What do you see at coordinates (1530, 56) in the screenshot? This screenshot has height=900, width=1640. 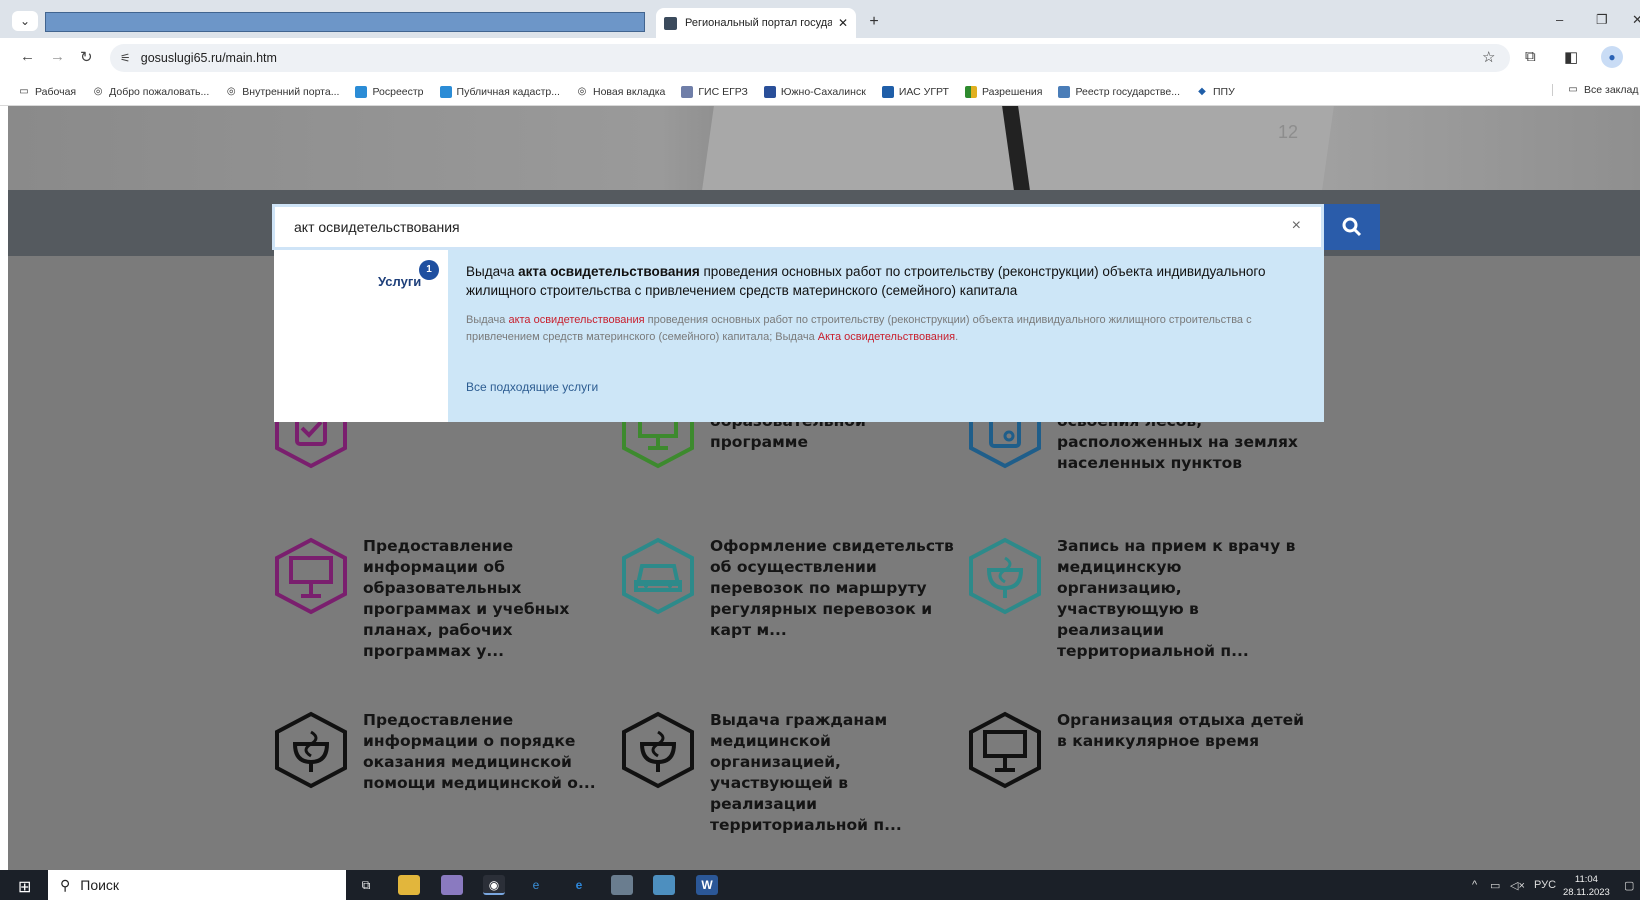 I see `extensions-icon: ⧉` at bounding box center [1530, 56].